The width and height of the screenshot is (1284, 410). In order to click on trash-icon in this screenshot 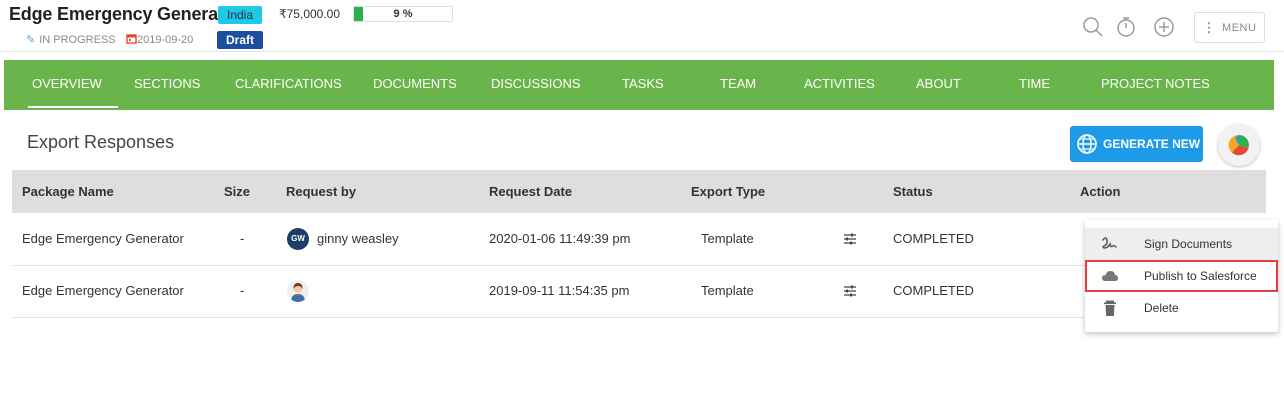, I will do `click(1110, 308)`.